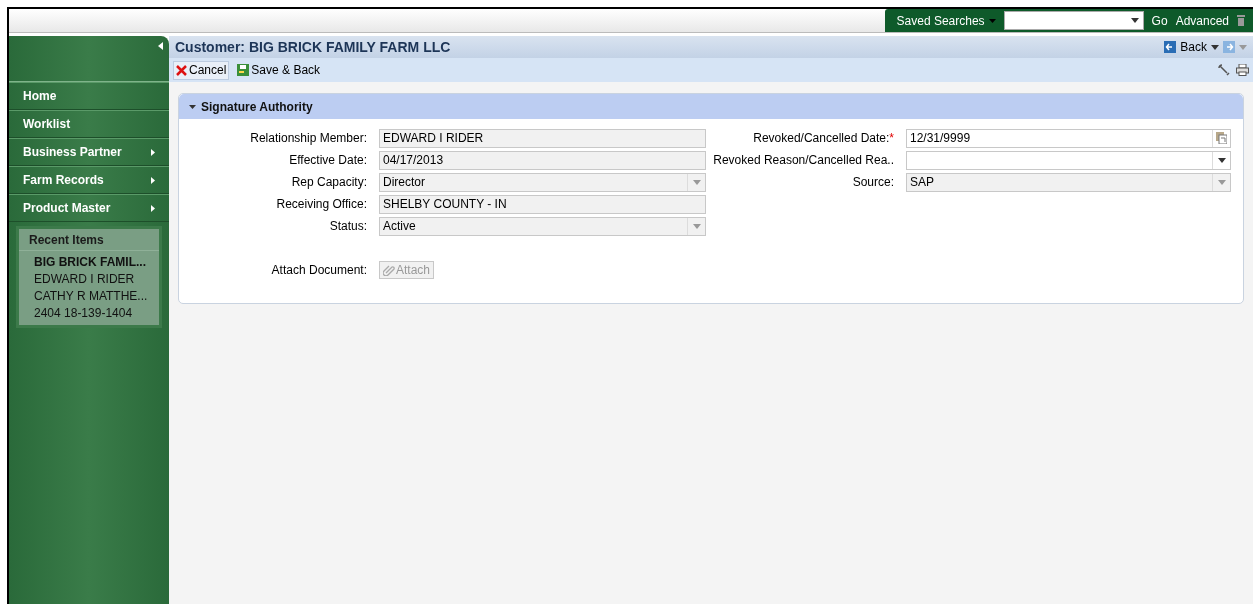  I want to click on back-button: Back, so click(1193, 47).